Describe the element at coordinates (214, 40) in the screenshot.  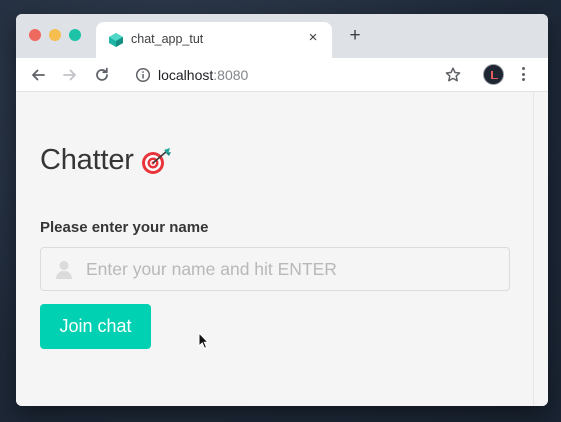
I see `tab-chat-app: chat_app_tut ×` at that location.